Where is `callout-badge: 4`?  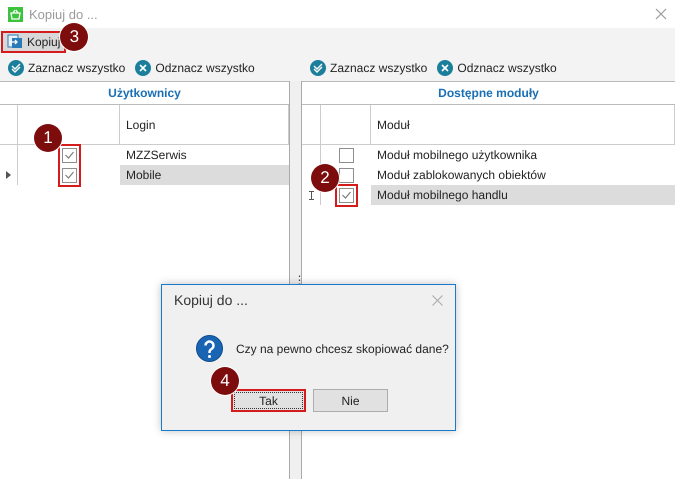
callout-badge: 4 is located at coordinates (225, 381).